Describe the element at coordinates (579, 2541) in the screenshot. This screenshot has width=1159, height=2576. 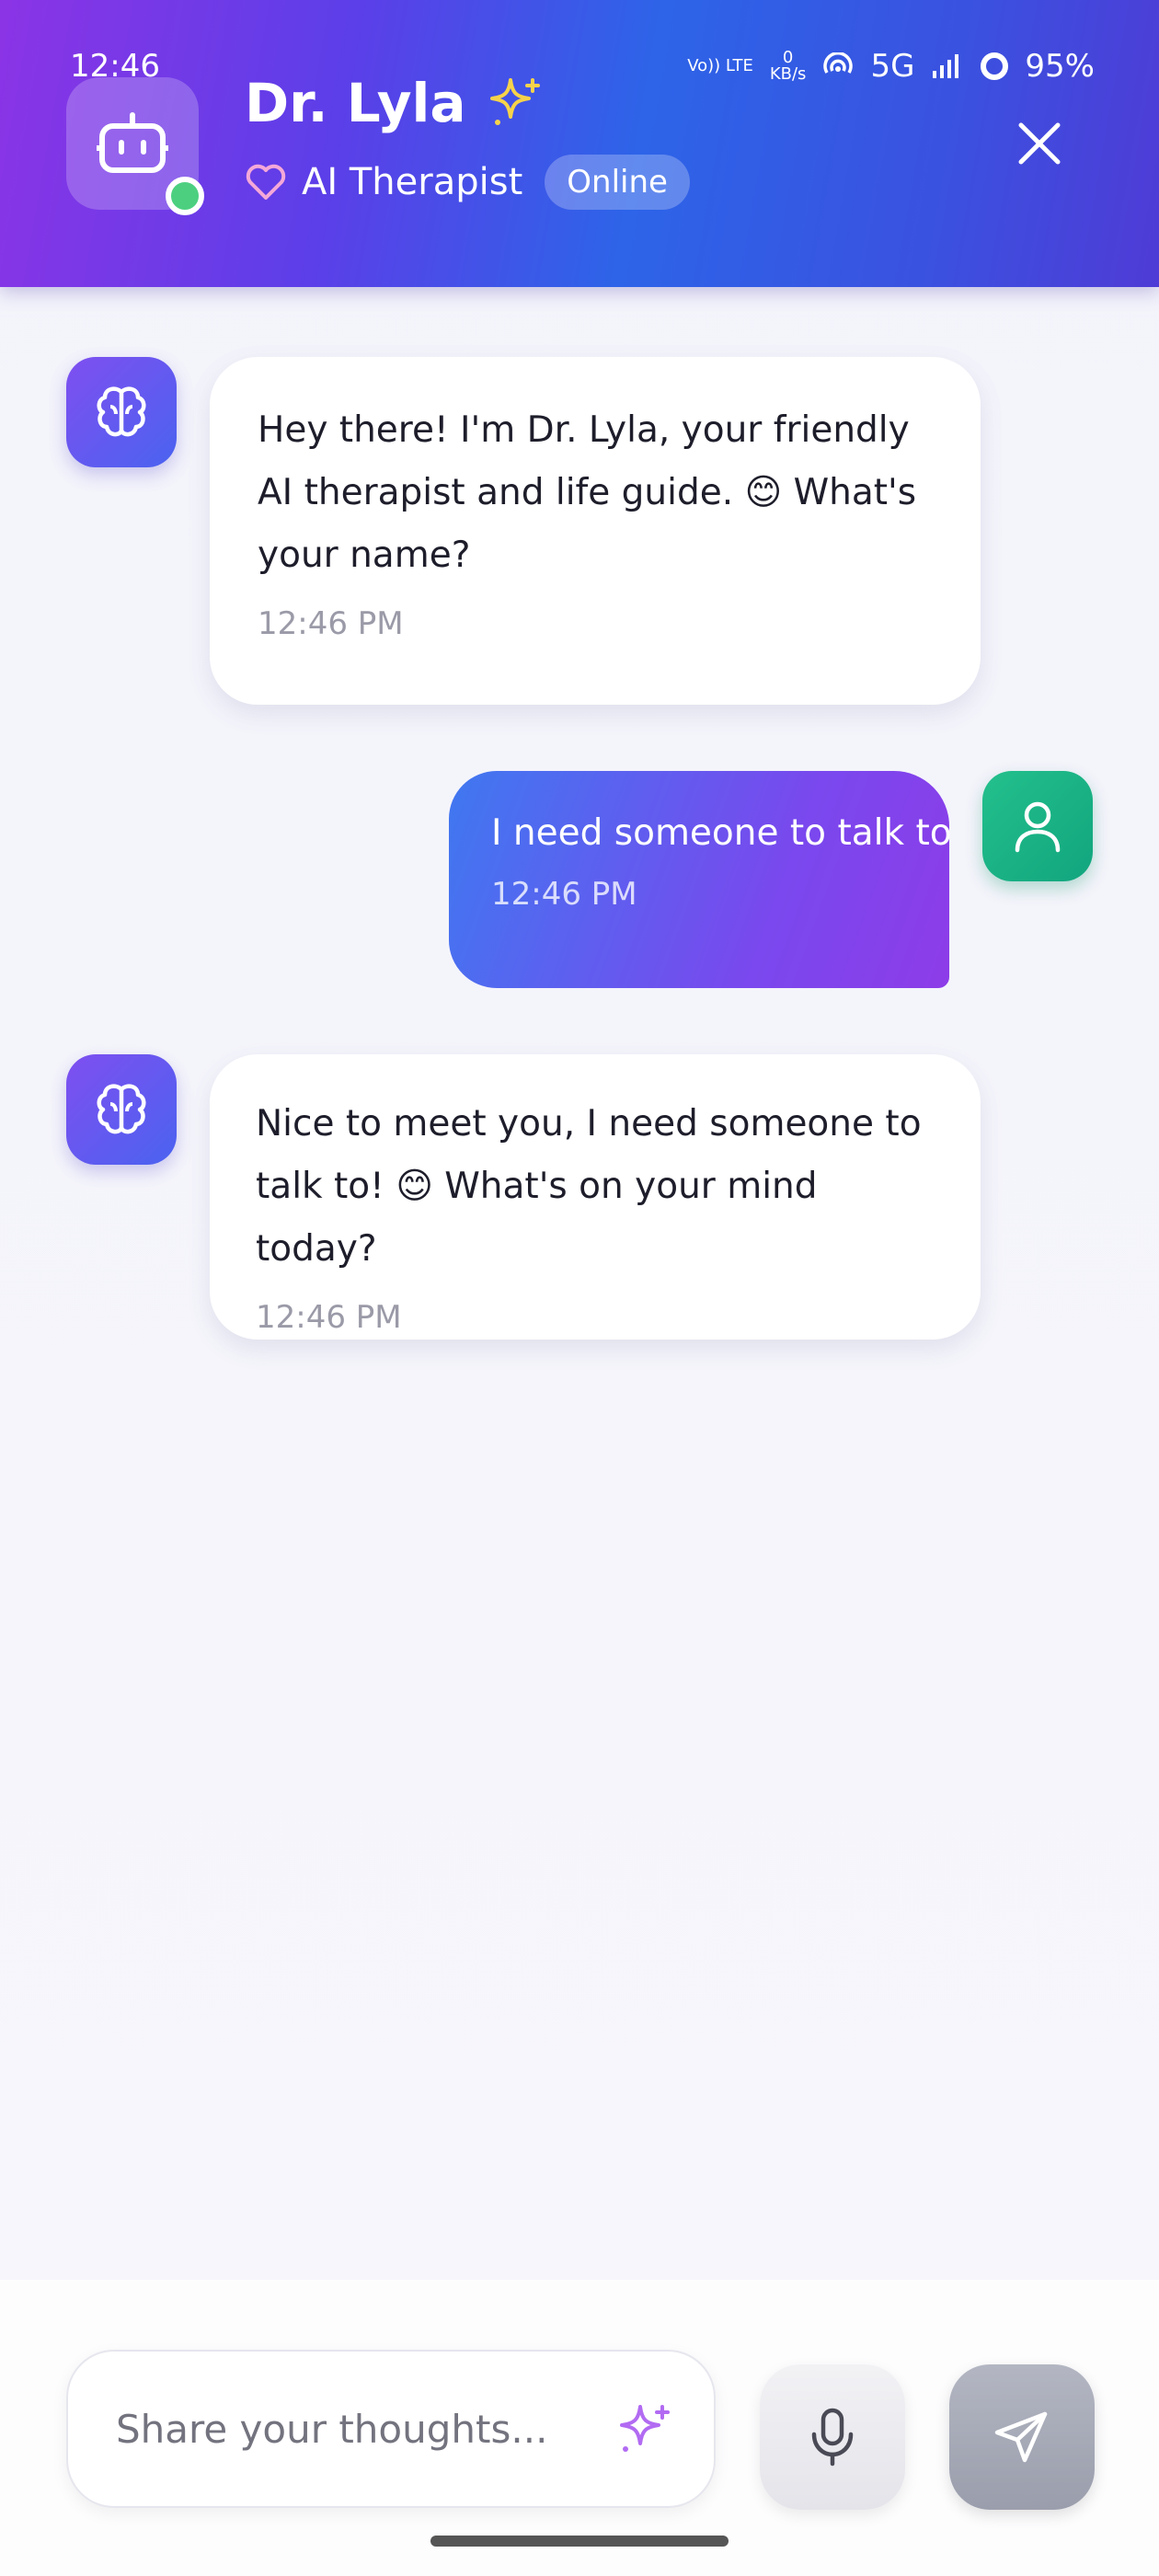
I see `home-indicator` at that location.